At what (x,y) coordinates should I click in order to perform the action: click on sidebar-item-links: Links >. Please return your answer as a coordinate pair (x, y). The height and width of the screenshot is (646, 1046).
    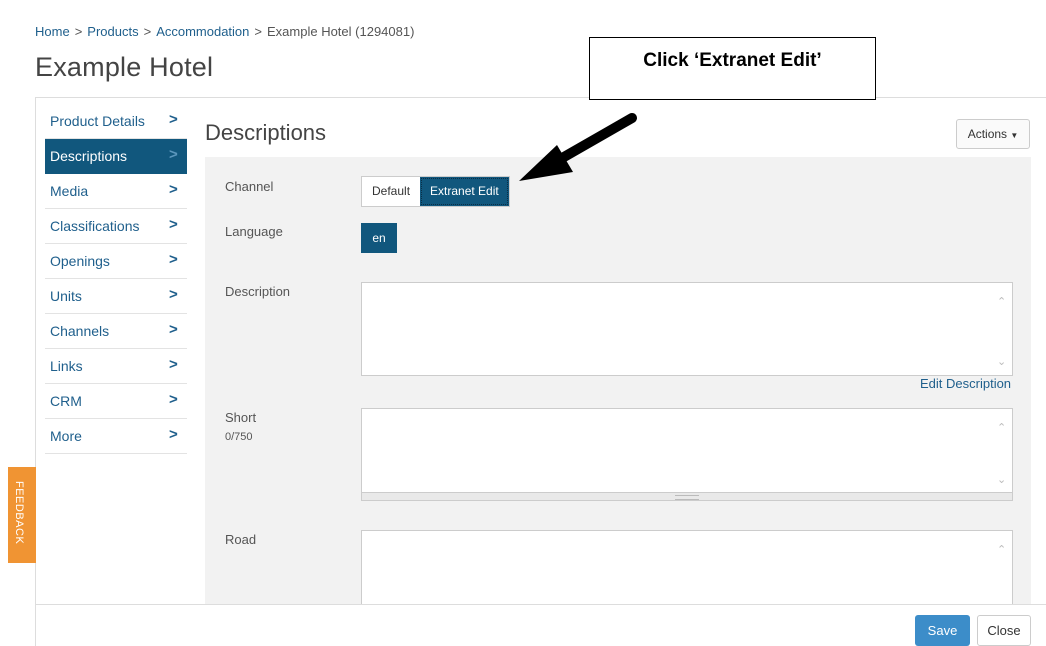
    Looking at the image, I should click on (116, 366).